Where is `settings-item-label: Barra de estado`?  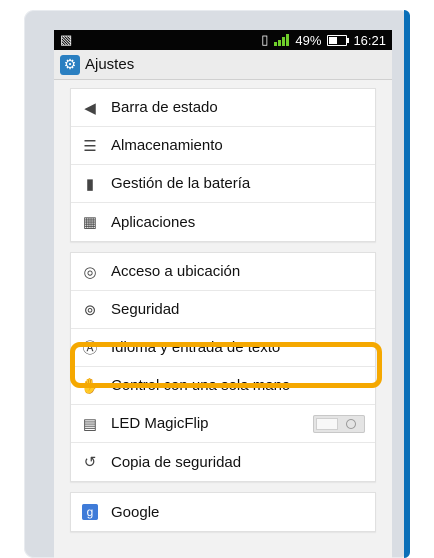
settings-item-label: Barra de estado is located at coordinates (164, 107).